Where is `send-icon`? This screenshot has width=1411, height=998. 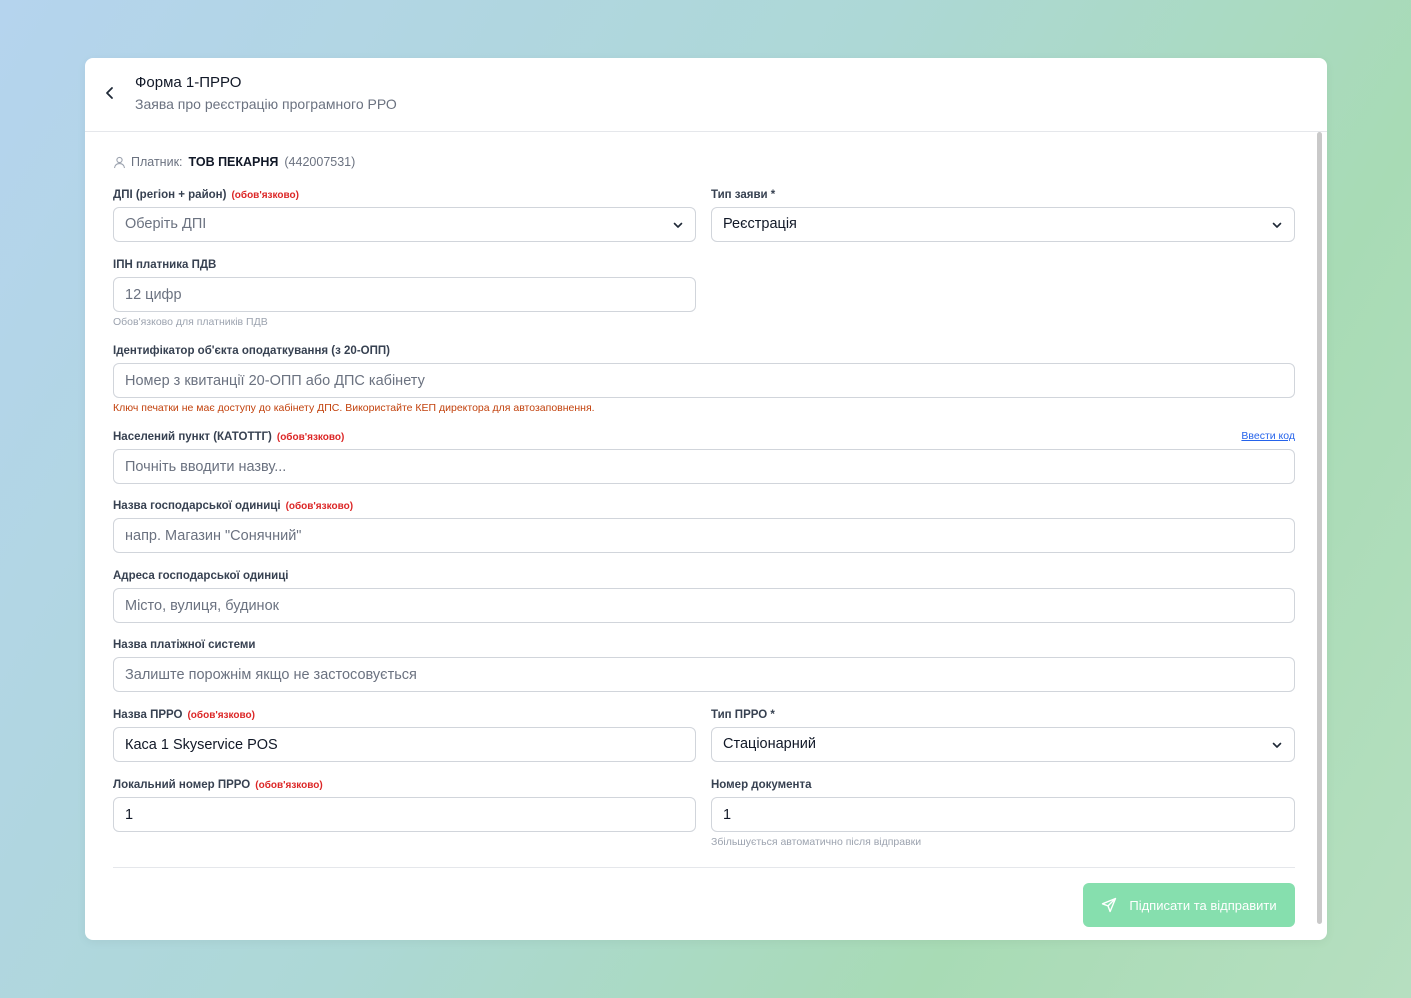
send-icon is located at coordinates (1109, 905).